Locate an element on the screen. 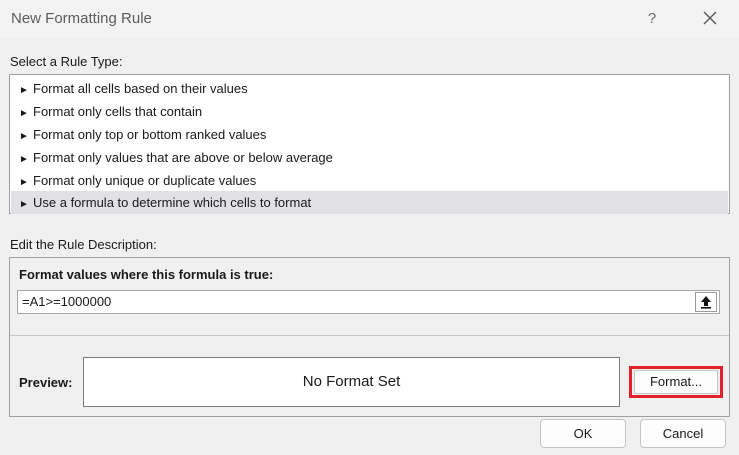  collapse-dialog-icon is located at coordinates (706, 302).